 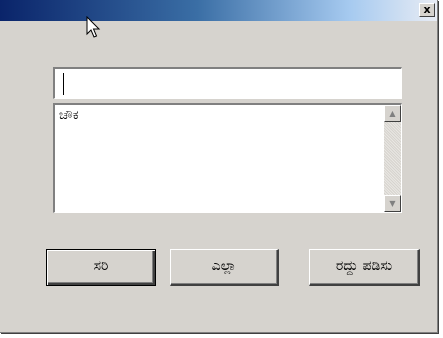 I want to click on list-item: ಚೌಕ, so click(x=69, y=116).